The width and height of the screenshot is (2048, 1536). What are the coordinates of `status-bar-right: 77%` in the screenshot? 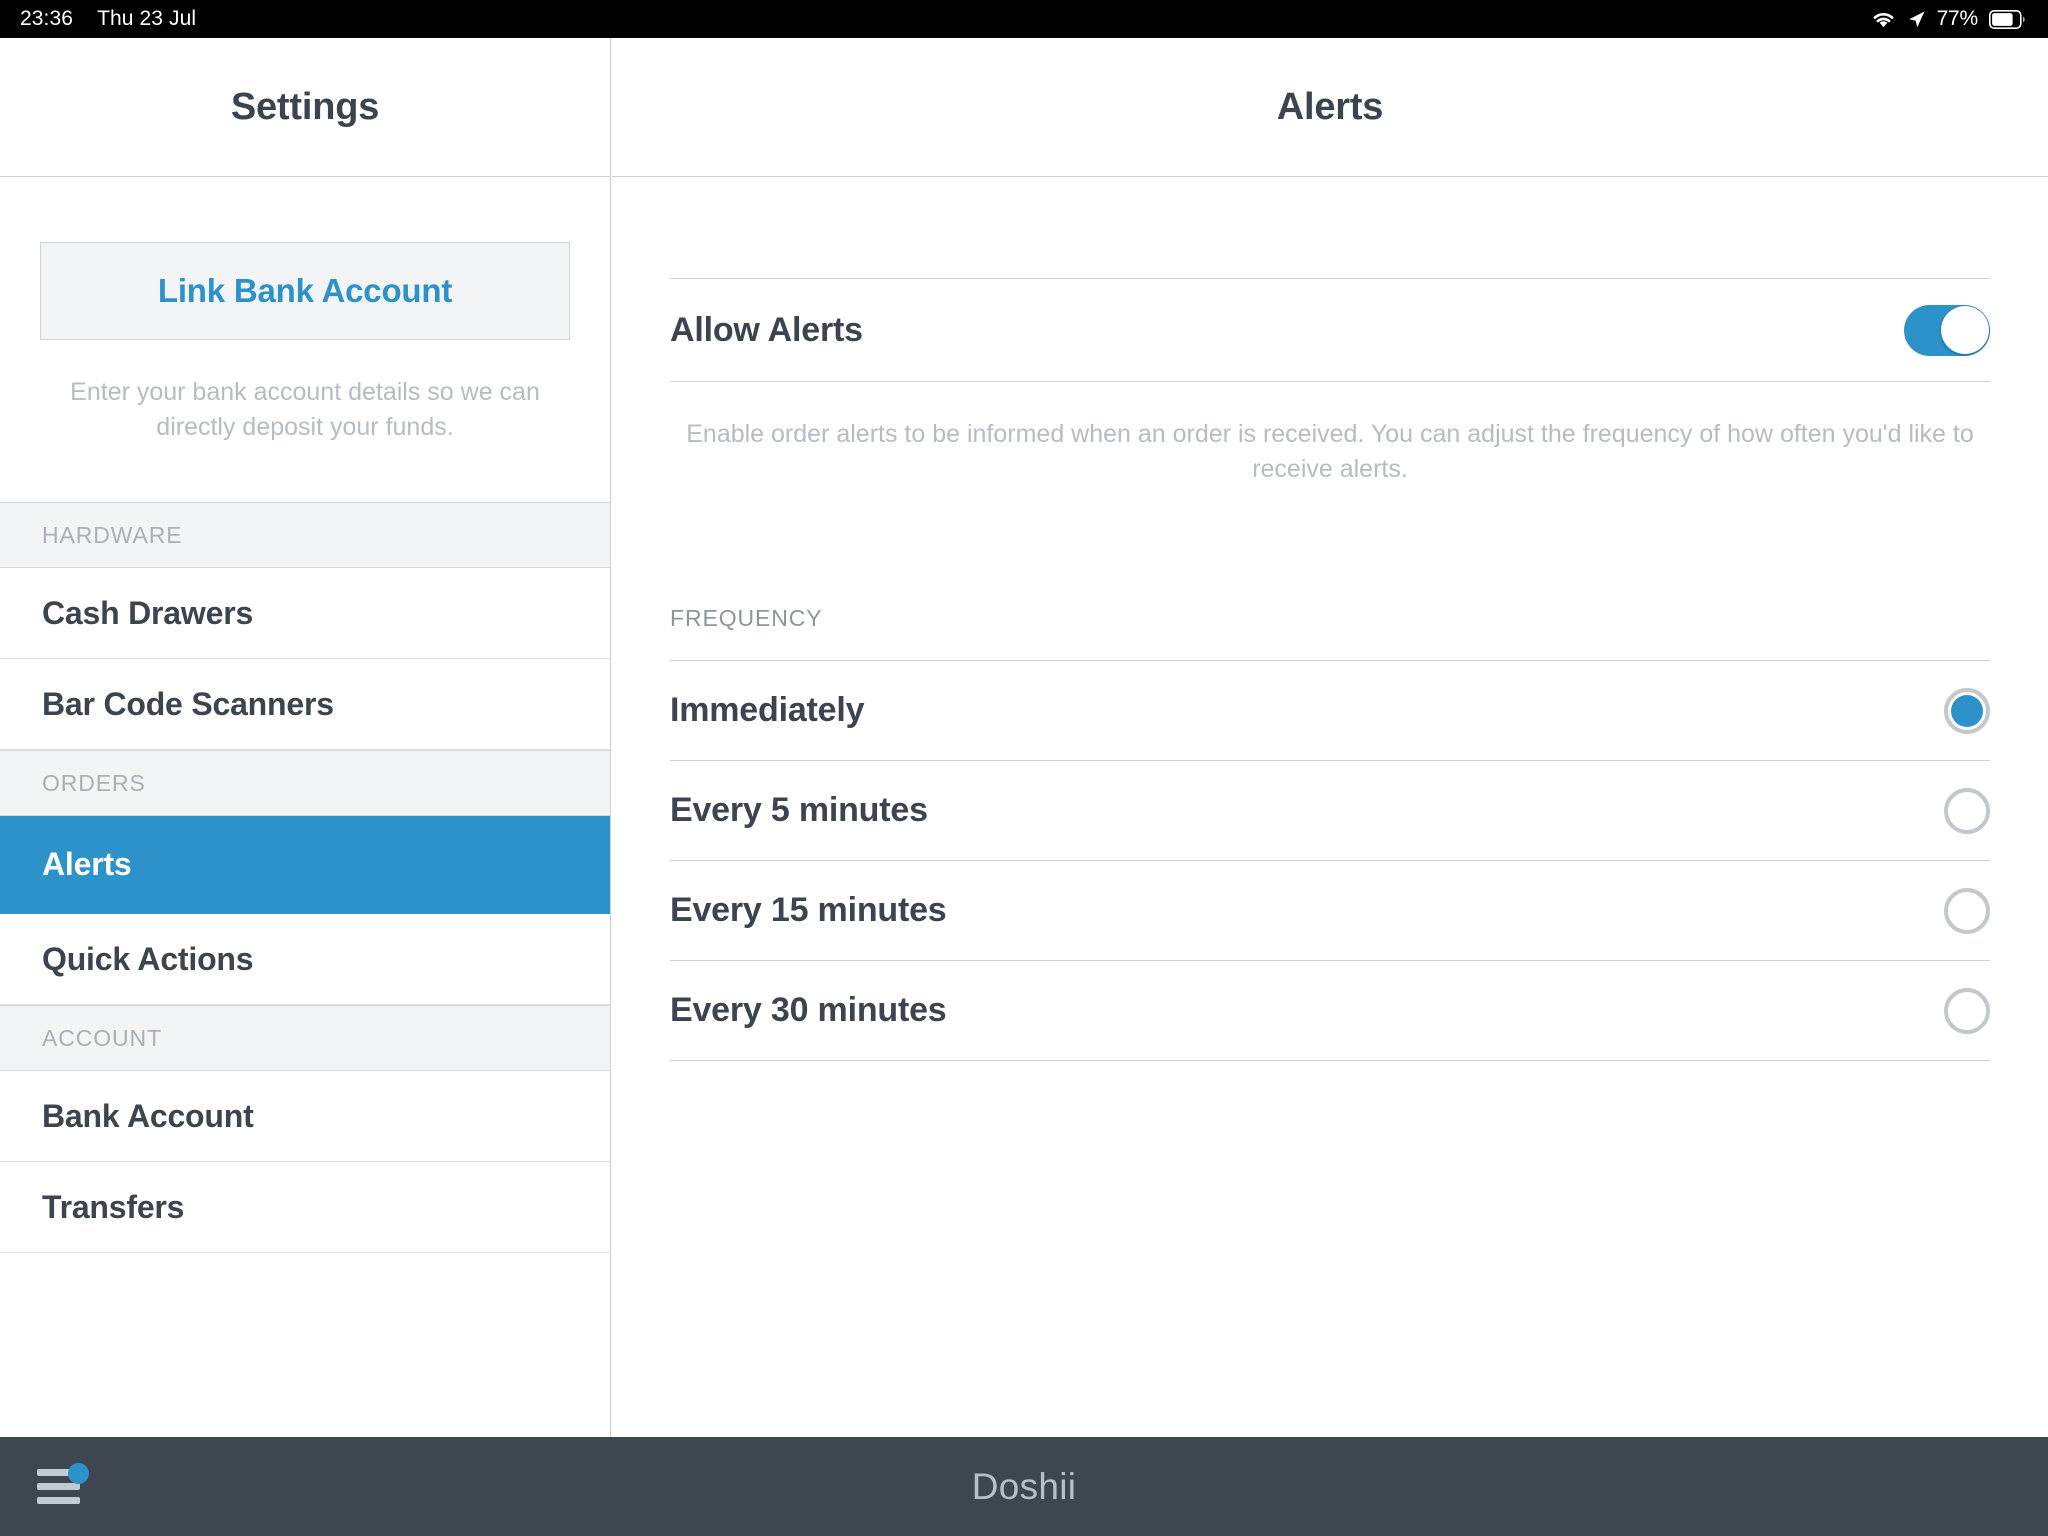 It's located at (1948, 19).